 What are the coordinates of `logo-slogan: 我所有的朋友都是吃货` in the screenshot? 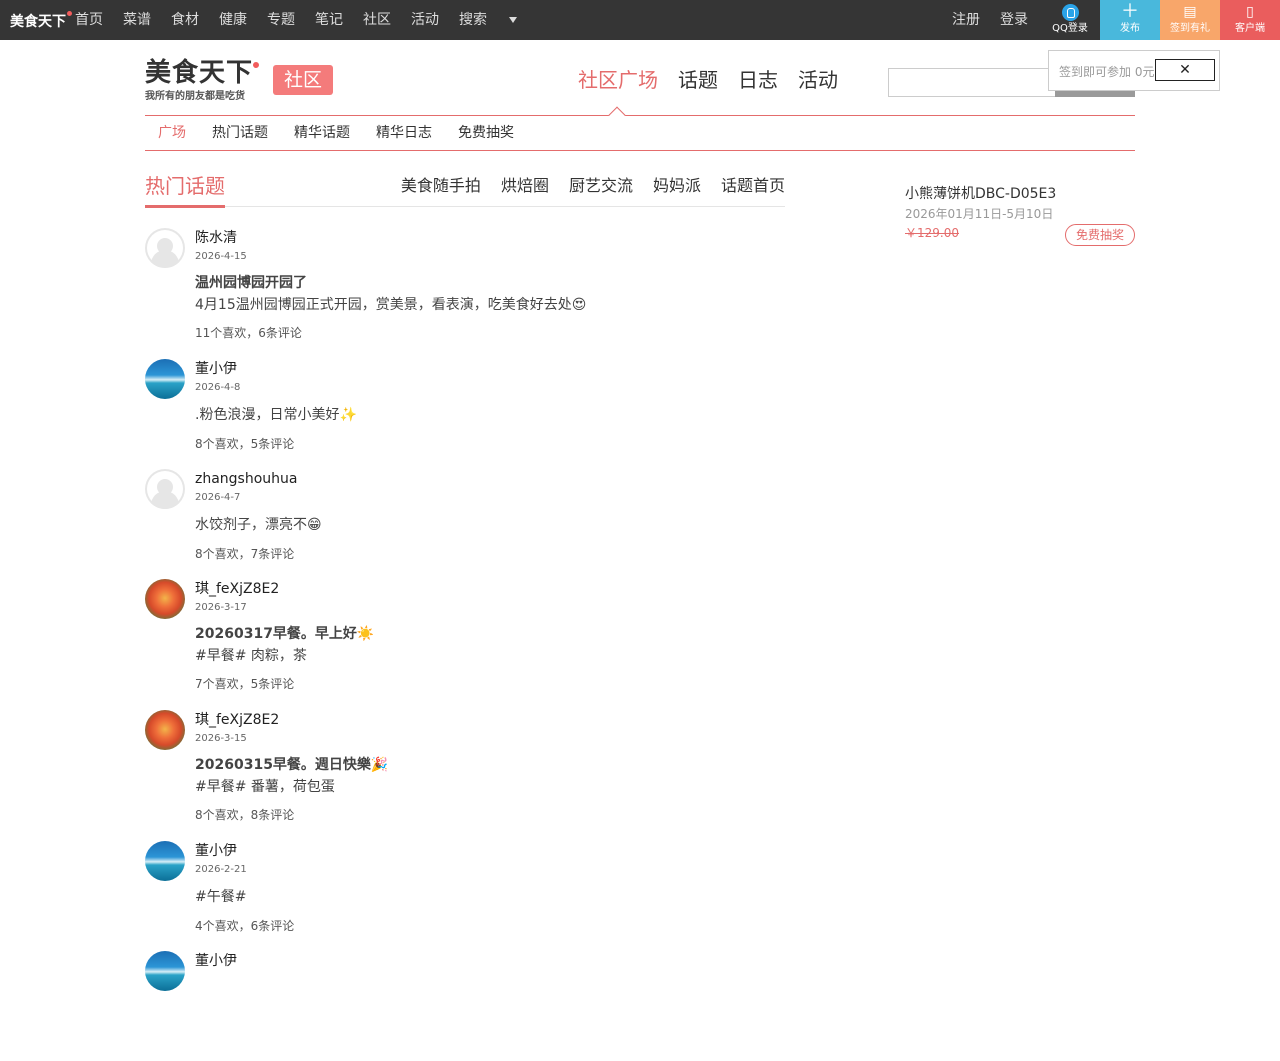 It's located at (195, 96).